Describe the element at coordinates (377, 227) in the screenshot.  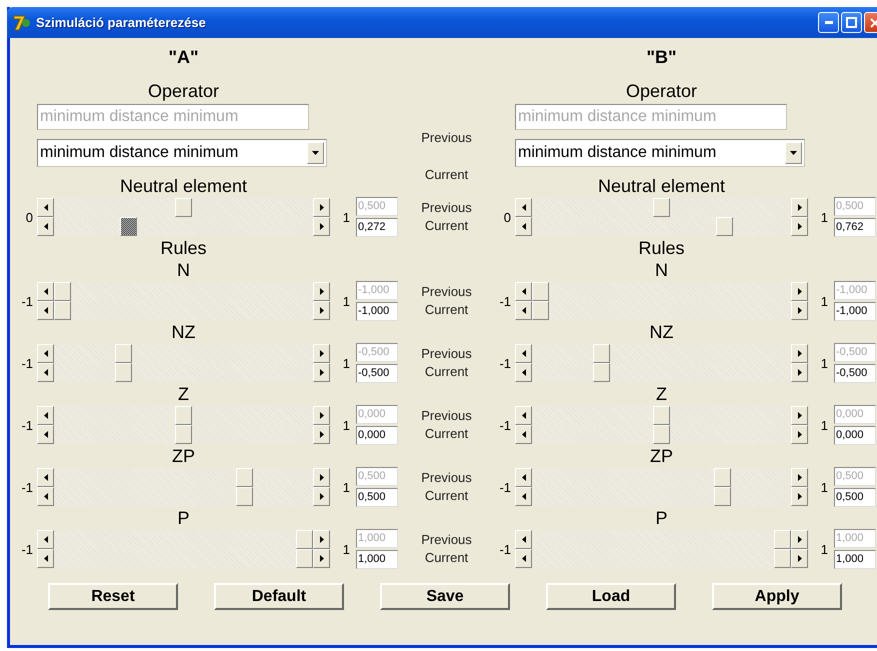
I see `current-value-field: 0,272` at that location.